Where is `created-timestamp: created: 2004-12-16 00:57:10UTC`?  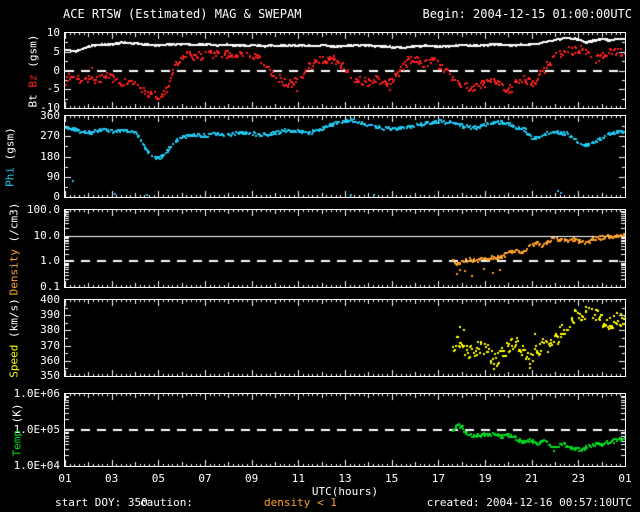
created-timestamp: created: 2004-12-16 00:57:10UTC is located at coordinates (529, 502).